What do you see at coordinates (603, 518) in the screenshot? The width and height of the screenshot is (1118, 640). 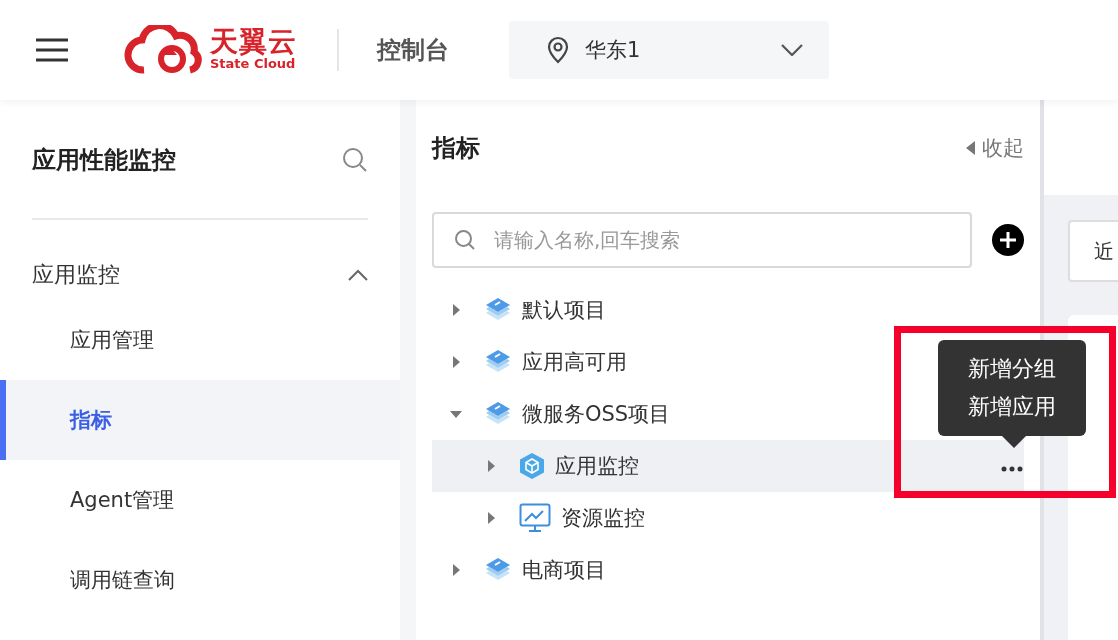 I see `tree-item-label: 资源监控` at bounding box center [603, 518].